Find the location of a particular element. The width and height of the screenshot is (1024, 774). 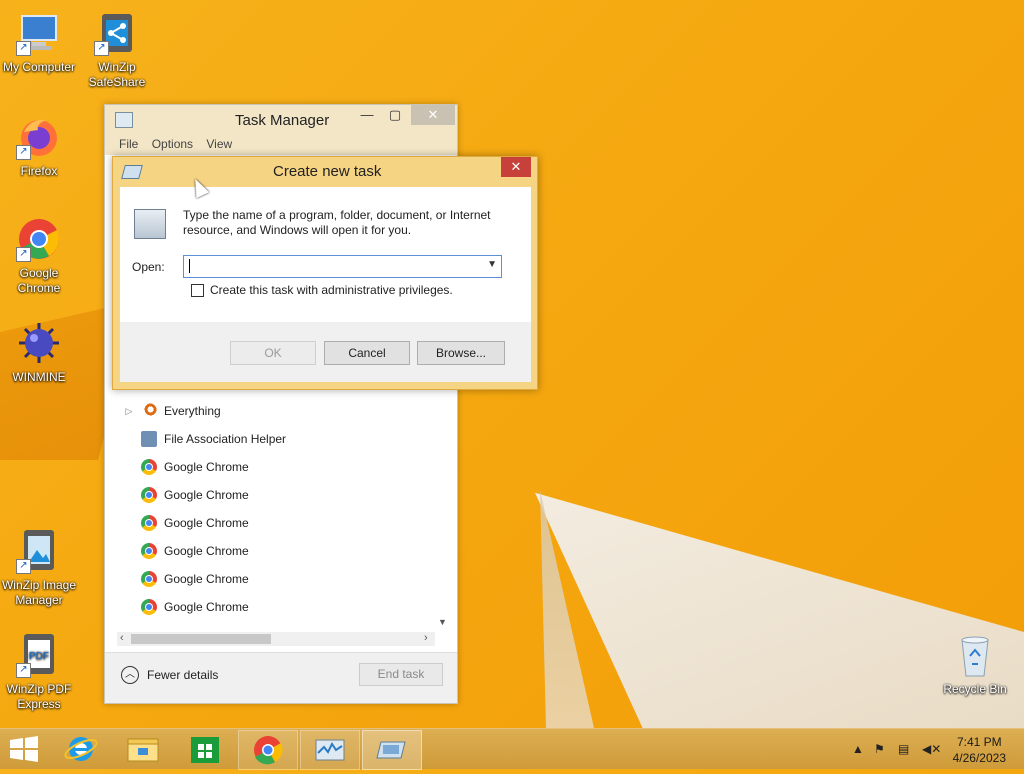

desktop-icon-firefox: ↗ Firefox is located at coordinates (39, 146).